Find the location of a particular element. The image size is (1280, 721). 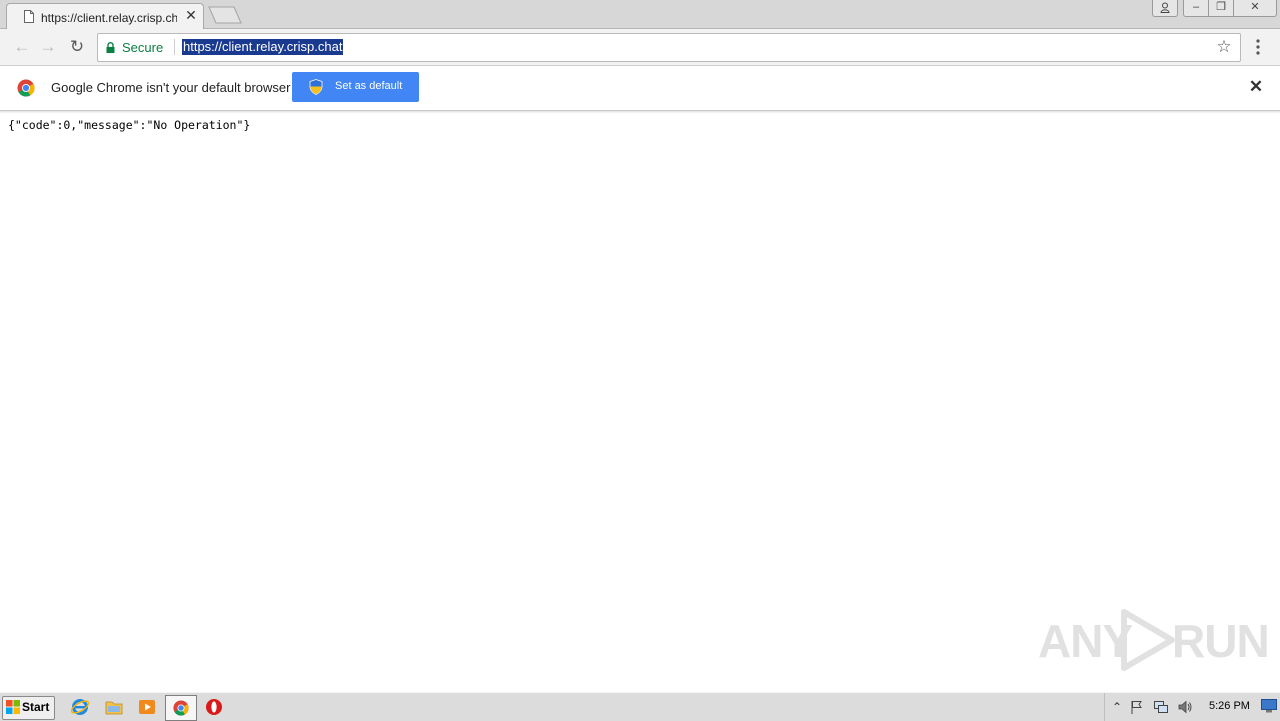

new-tab-button is located at coordinates (225, 15).